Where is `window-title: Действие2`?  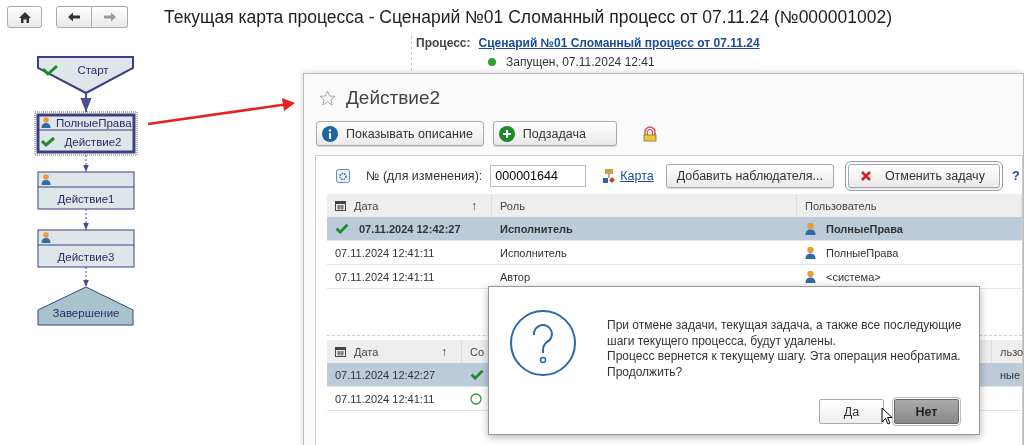
window-title: Действие2 is located at coordinates (393, 98).